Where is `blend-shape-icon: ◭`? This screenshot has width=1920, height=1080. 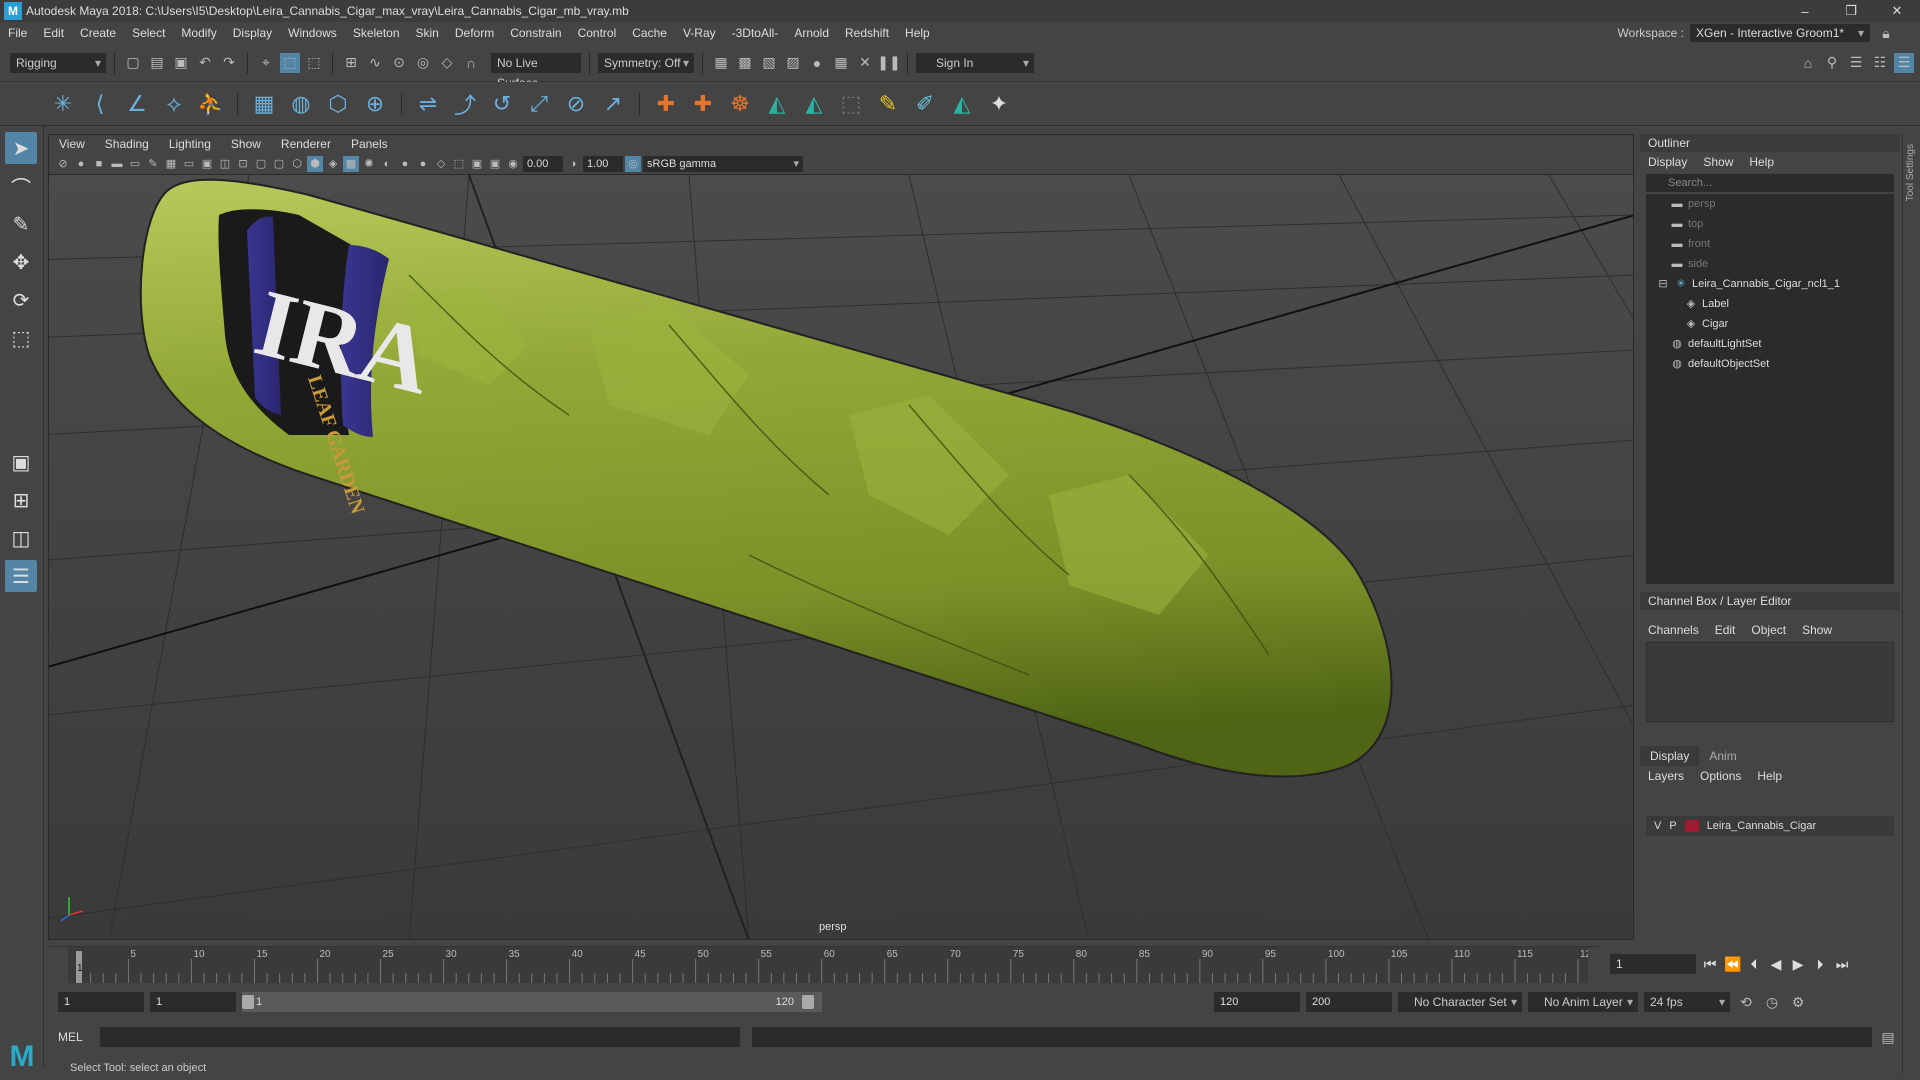
blend-shape-icon: ◭ is located at coordinates (777, 104).